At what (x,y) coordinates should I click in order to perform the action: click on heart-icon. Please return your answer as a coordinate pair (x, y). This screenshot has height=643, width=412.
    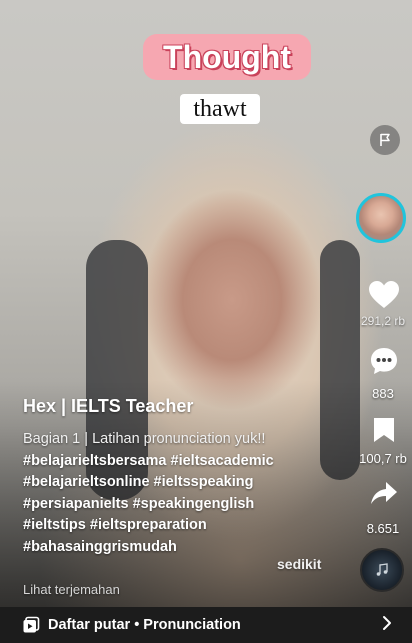
    Looking at the image, I should click on (384, 294).